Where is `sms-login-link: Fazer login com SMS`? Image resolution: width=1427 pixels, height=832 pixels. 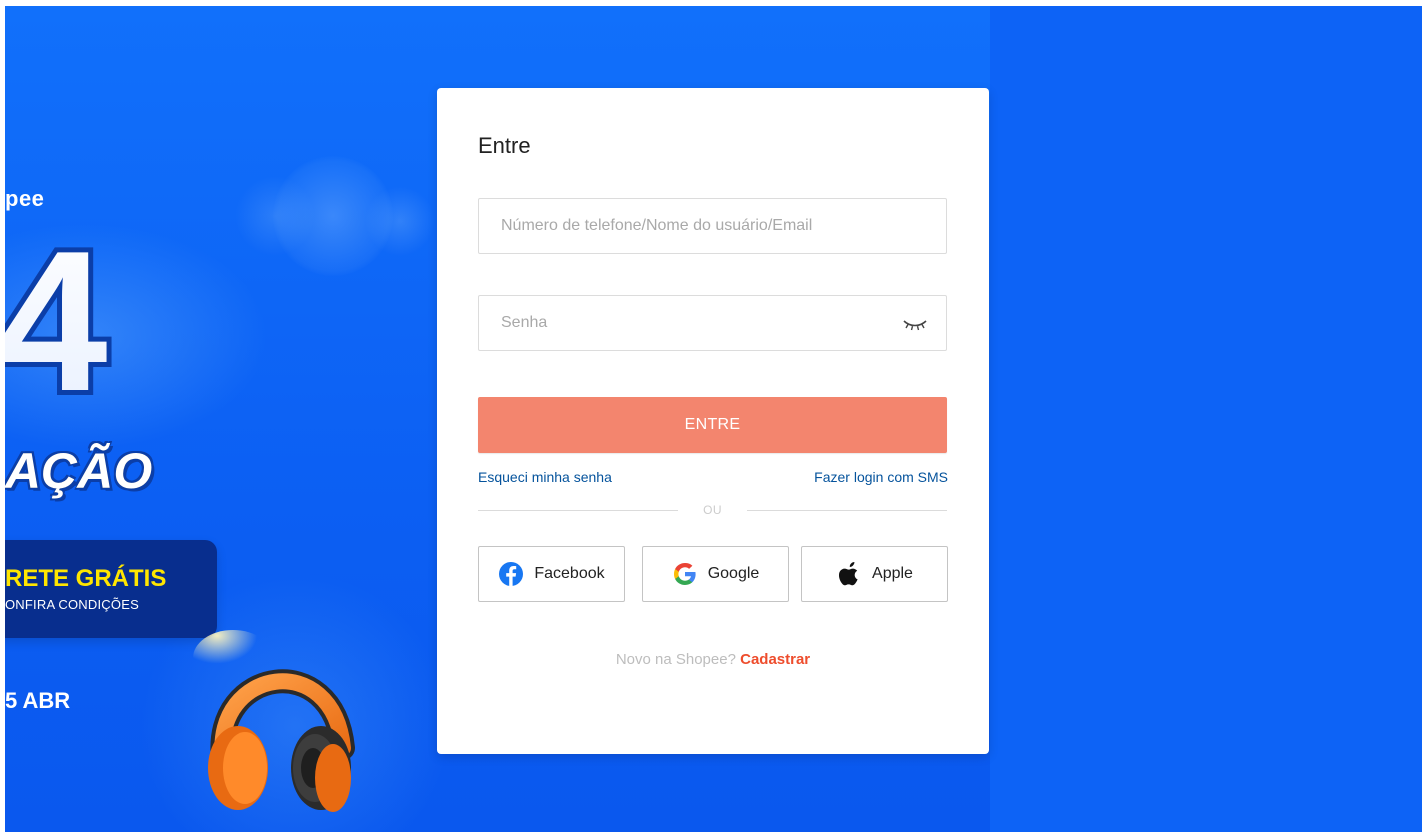 sms-login-link: Fazer login com SMS is located at coordinates (881, 477).